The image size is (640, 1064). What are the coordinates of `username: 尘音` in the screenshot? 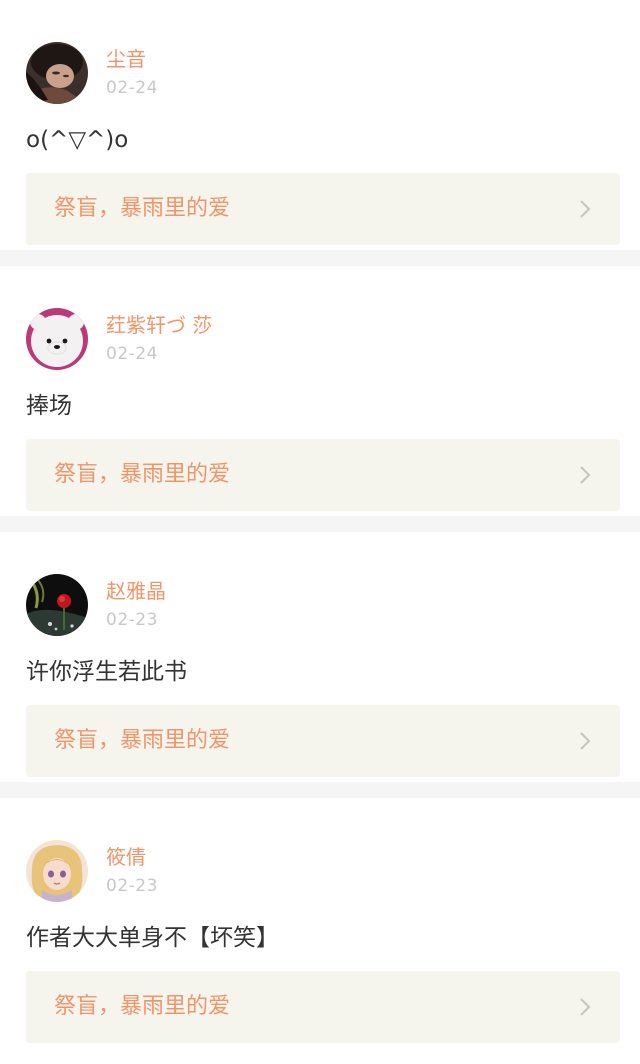 It's located at (126, 59).